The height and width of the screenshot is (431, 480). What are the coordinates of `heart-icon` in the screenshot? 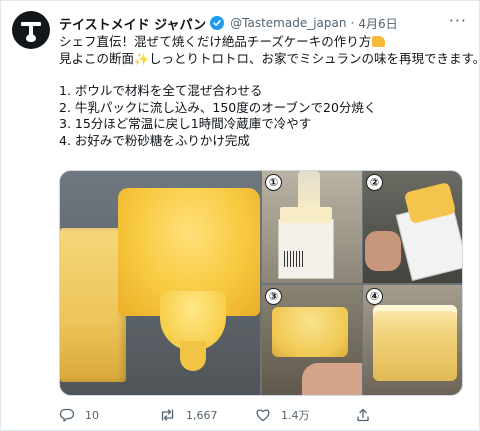 It's located at (263, 415).